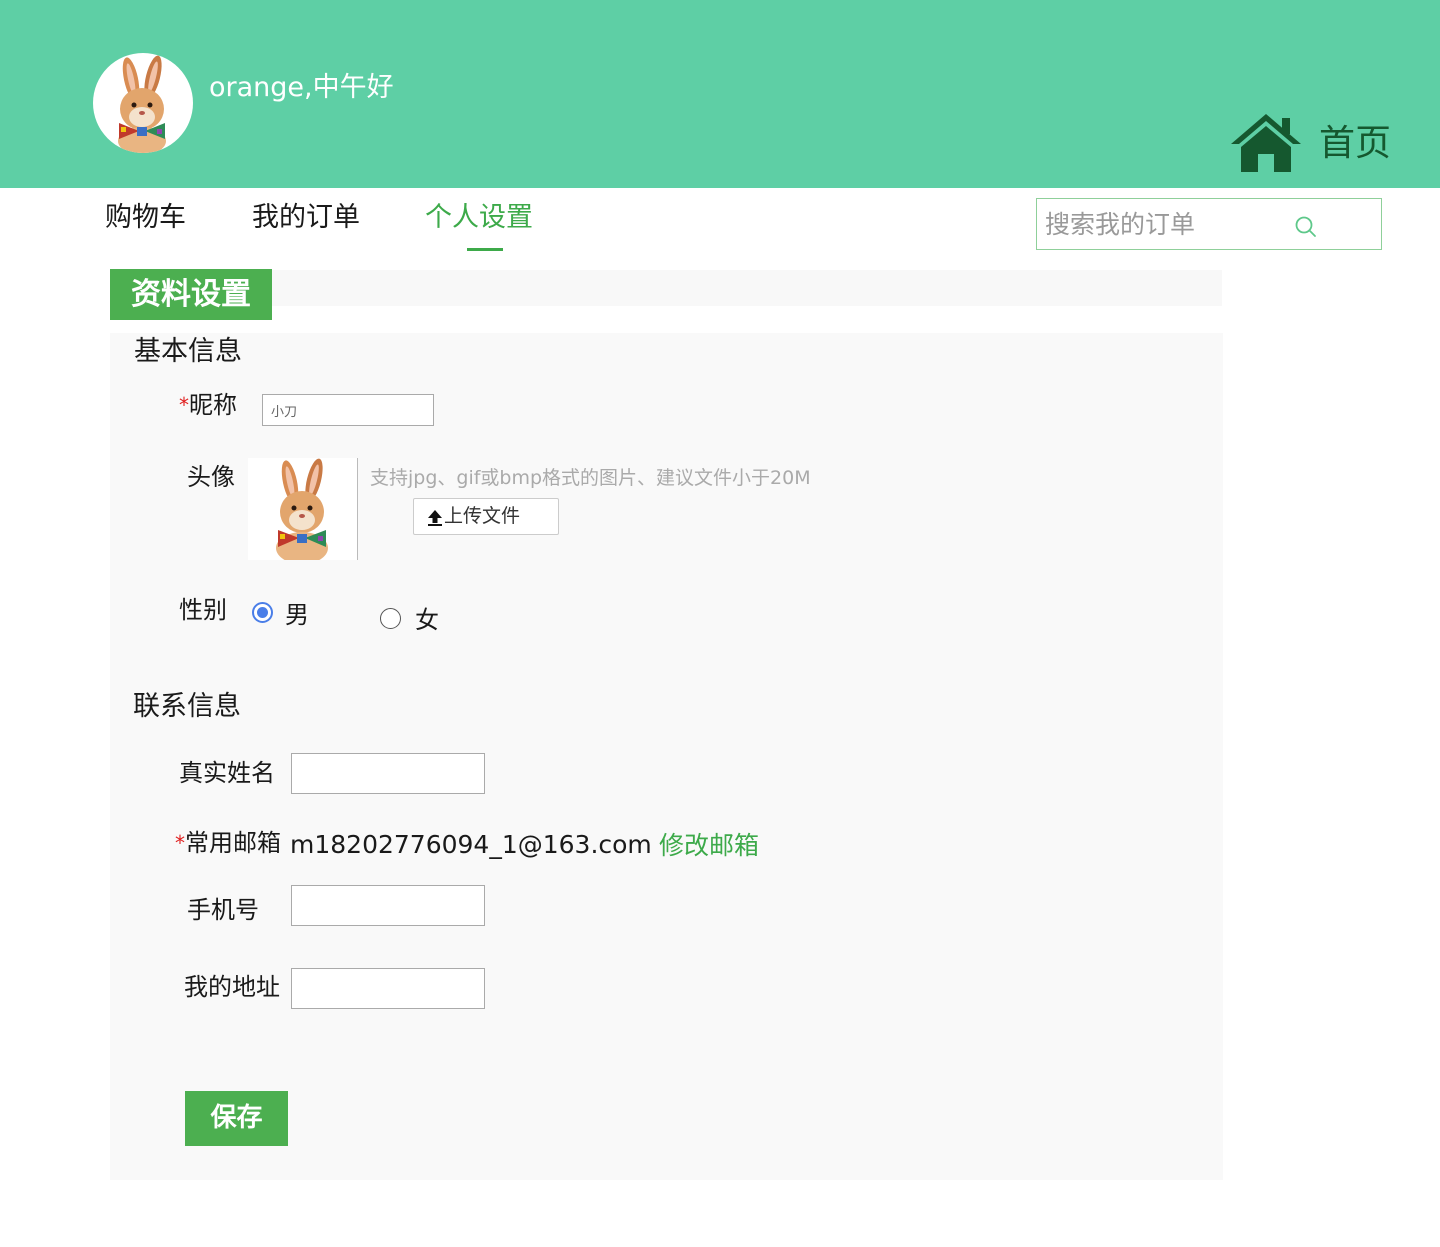 The height and width of the screenshot is (1247, 1440). I want to click on search-input, so click(1170, 224).